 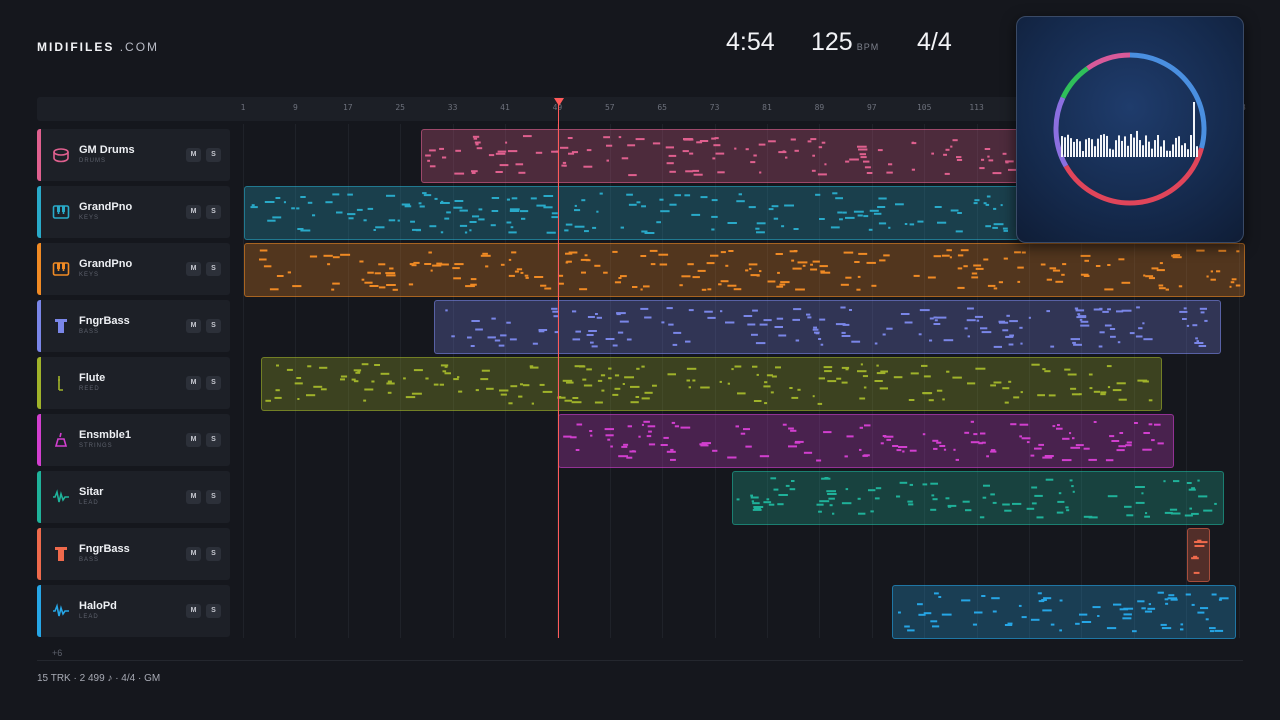 I want to click on track-header: GM Drums DRUMS M S, so click(x=133, y=155).